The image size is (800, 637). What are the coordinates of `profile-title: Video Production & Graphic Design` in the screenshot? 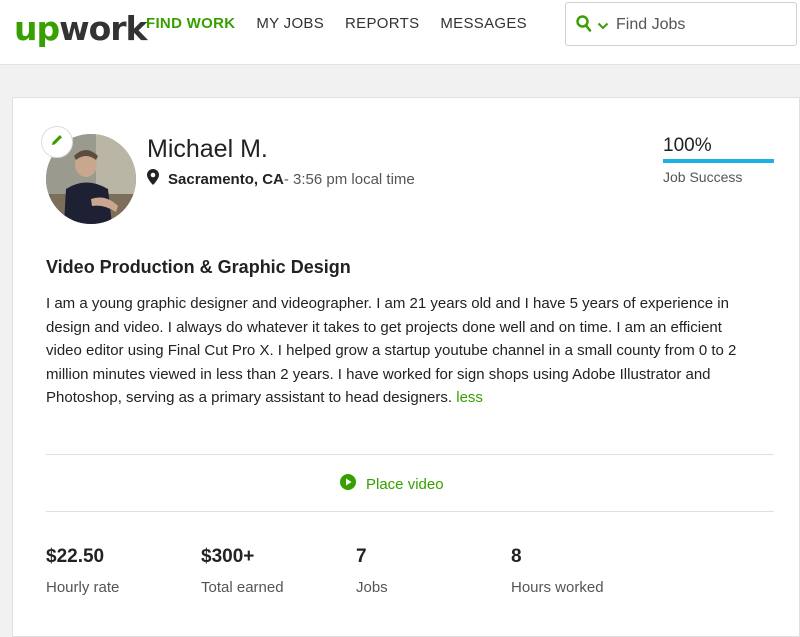 It's located at (198, 267).